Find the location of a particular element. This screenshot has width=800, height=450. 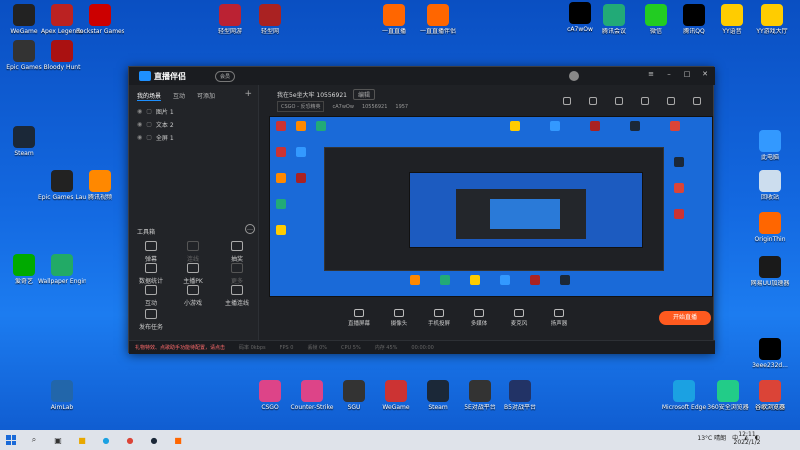

tab-addable: 可添加 is located at coordinates (206, 96).